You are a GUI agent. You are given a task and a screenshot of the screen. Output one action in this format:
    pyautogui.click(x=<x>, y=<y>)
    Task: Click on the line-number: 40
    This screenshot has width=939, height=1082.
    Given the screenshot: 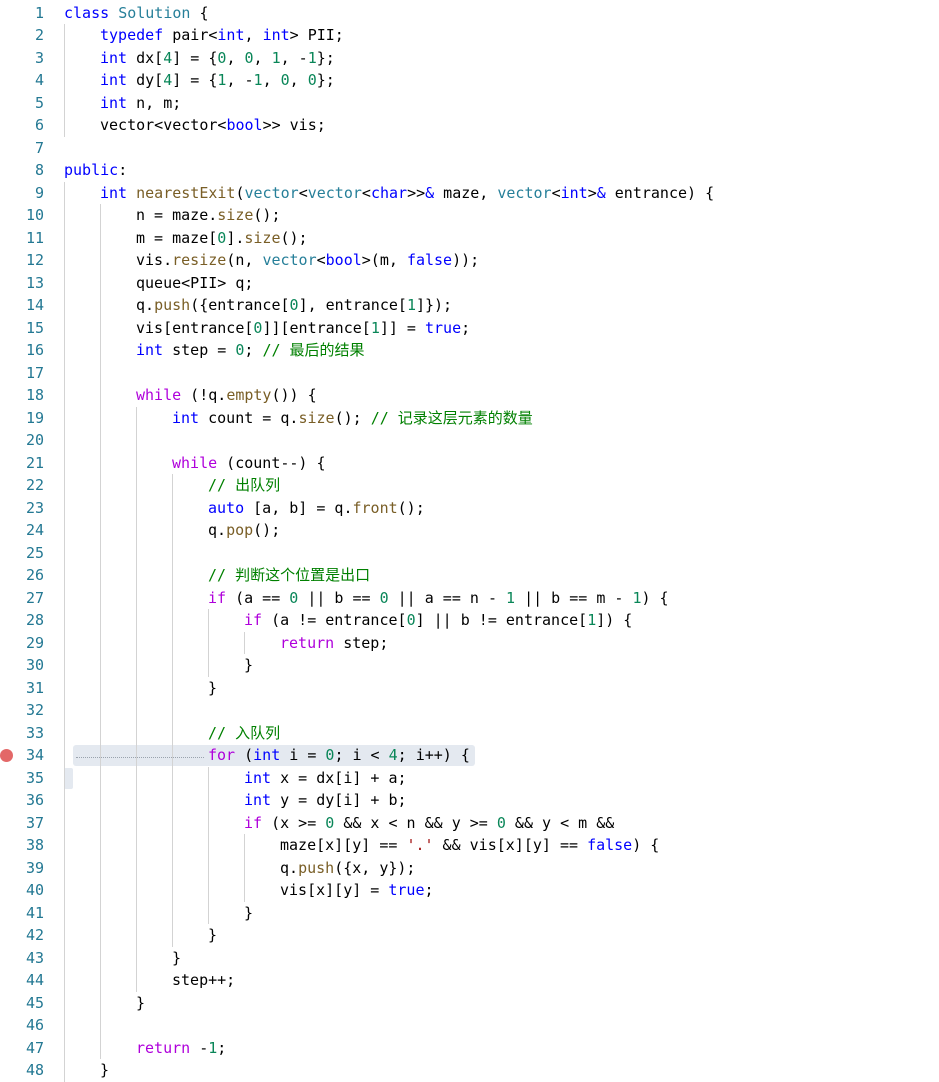 What is the action you would take?
    pyautogui.click(x=34, y=890)
    